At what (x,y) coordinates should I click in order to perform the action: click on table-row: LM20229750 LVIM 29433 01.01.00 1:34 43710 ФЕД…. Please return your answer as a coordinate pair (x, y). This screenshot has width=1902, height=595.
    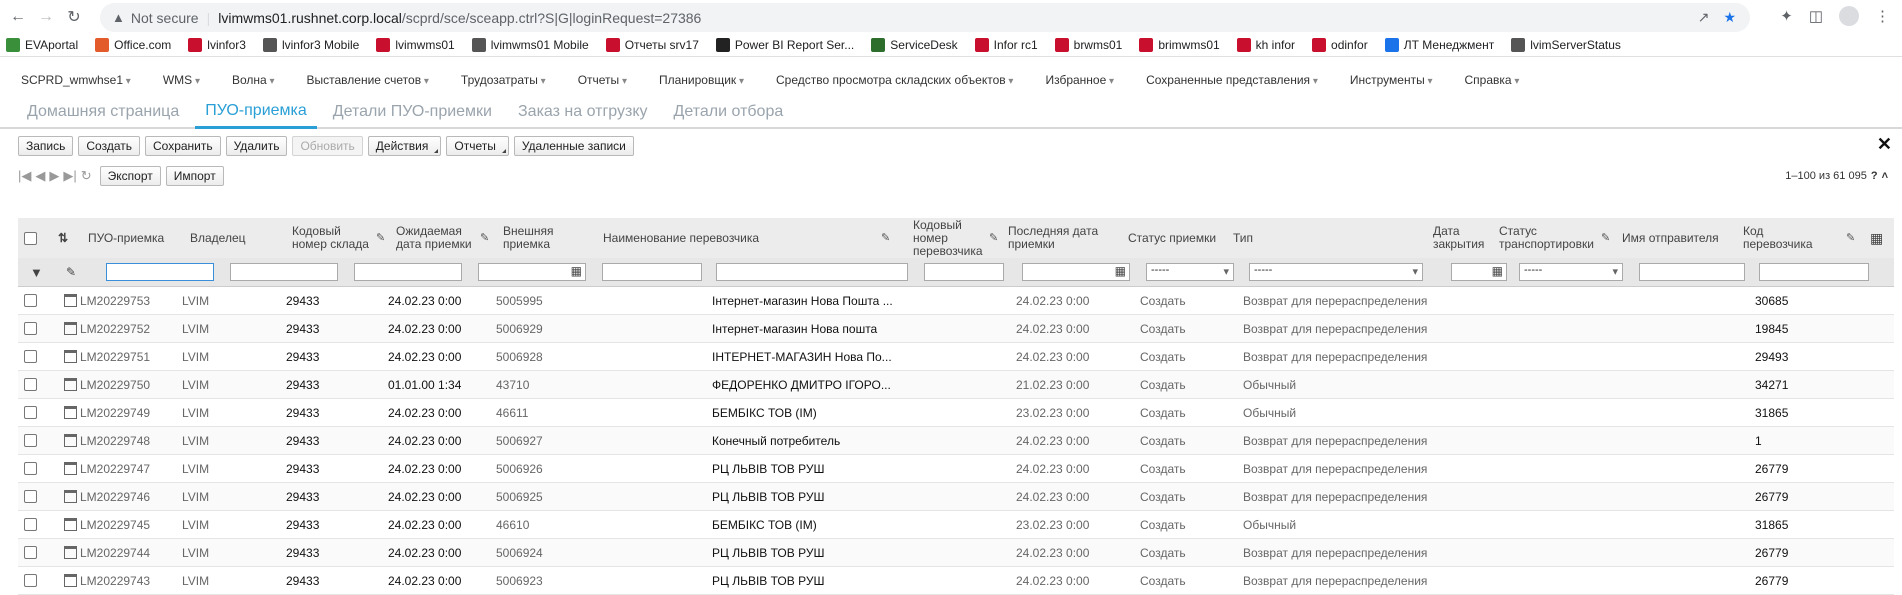
    Looking at the image, I should click on (956, 385).